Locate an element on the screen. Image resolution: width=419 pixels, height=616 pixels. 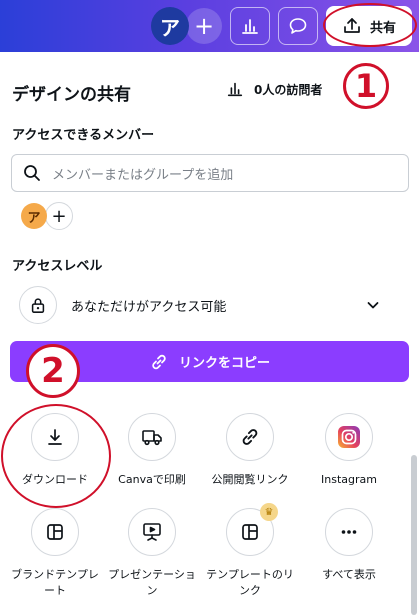
lock-icon is located at coordinates (38, 305).